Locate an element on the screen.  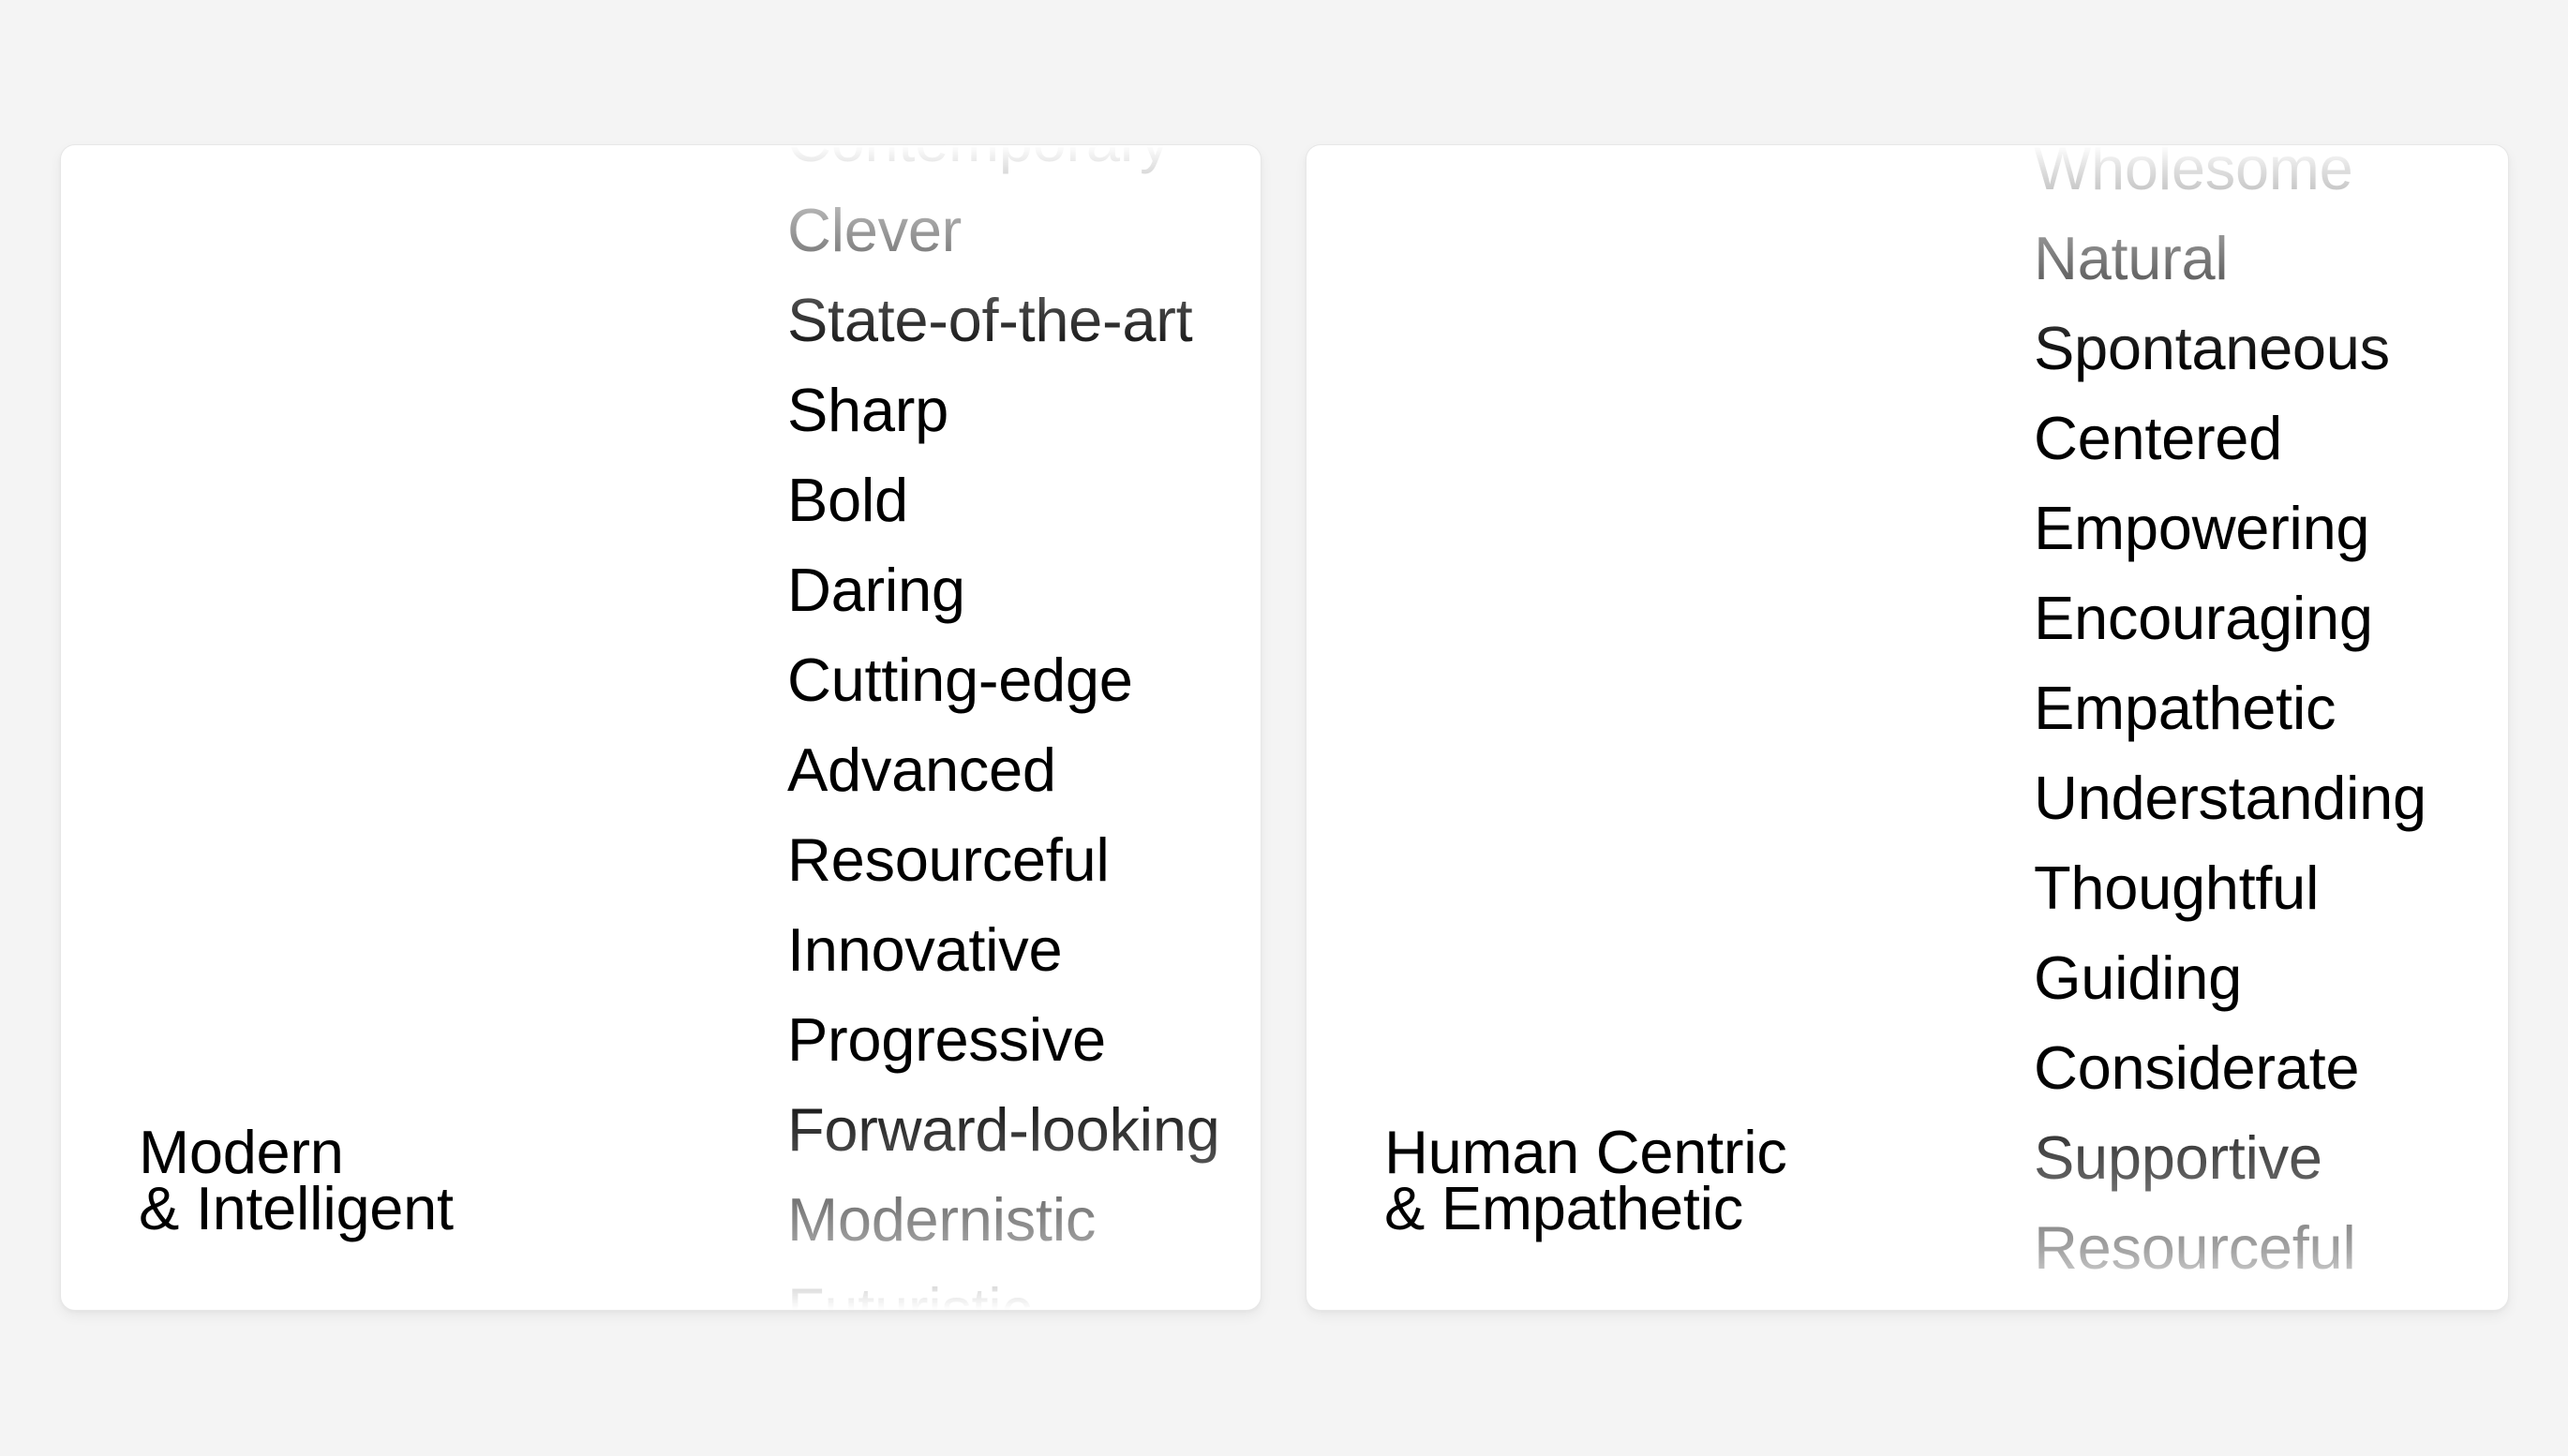
word-item: Advanced is located at coordinates (922, 769).